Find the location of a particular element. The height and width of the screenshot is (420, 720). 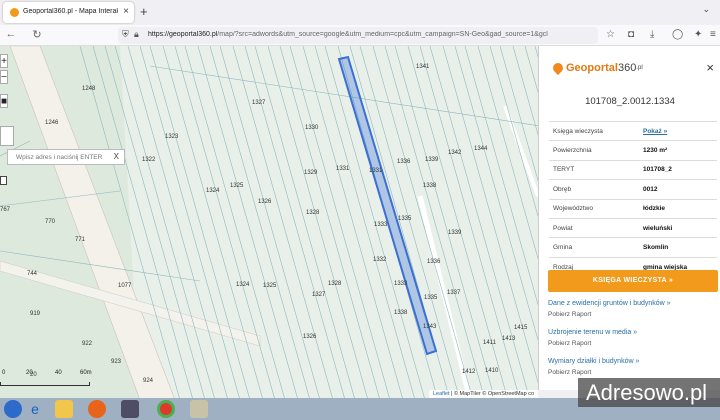

settings-gear-icon is located at coordinates (130, 409).